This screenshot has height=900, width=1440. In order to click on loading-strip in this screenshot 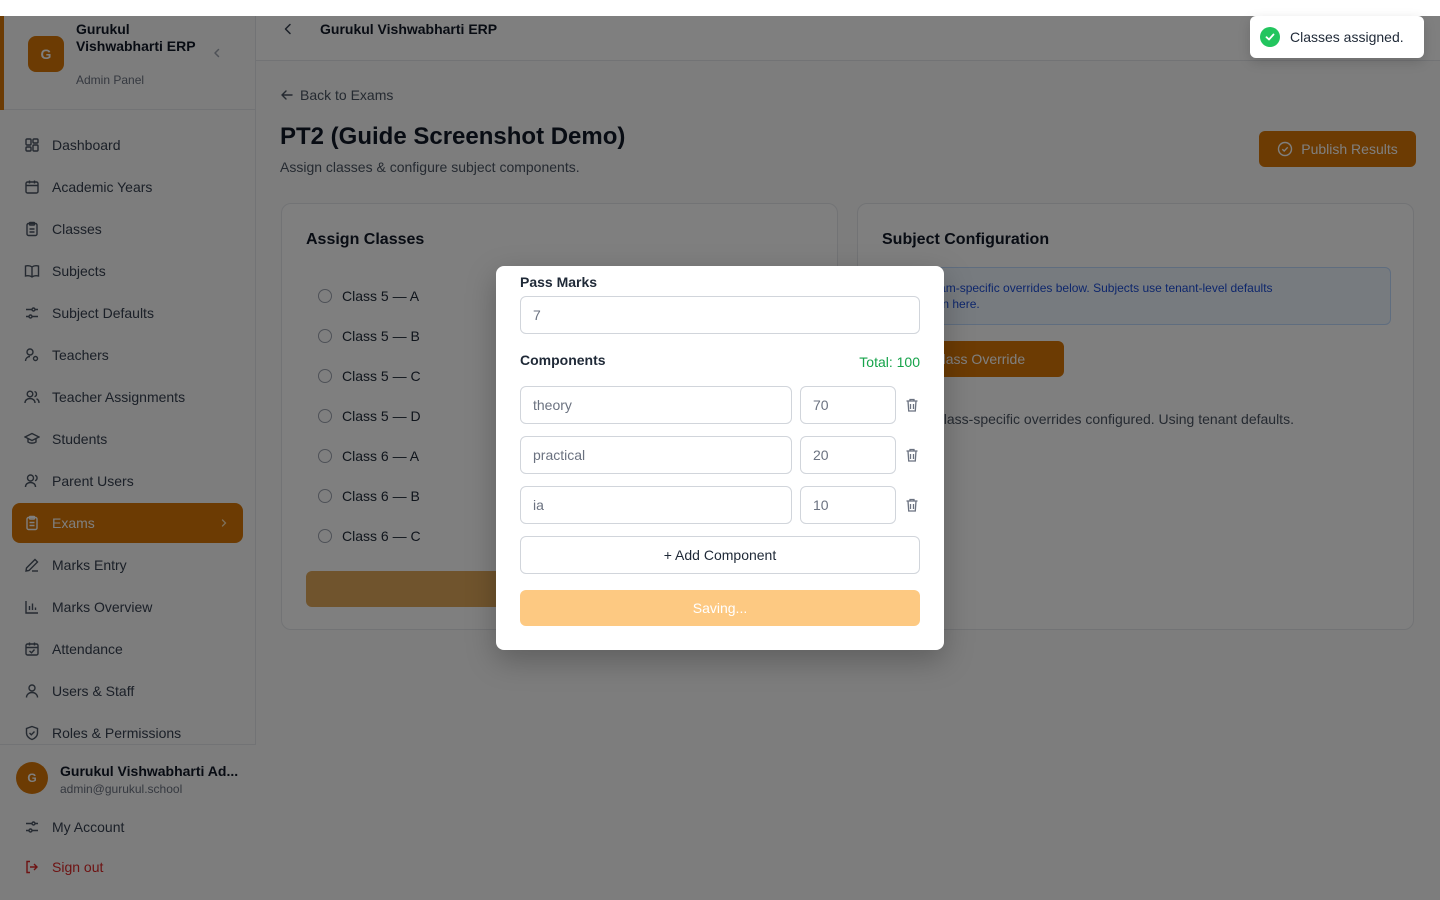, I will do `click(720, 8)`.